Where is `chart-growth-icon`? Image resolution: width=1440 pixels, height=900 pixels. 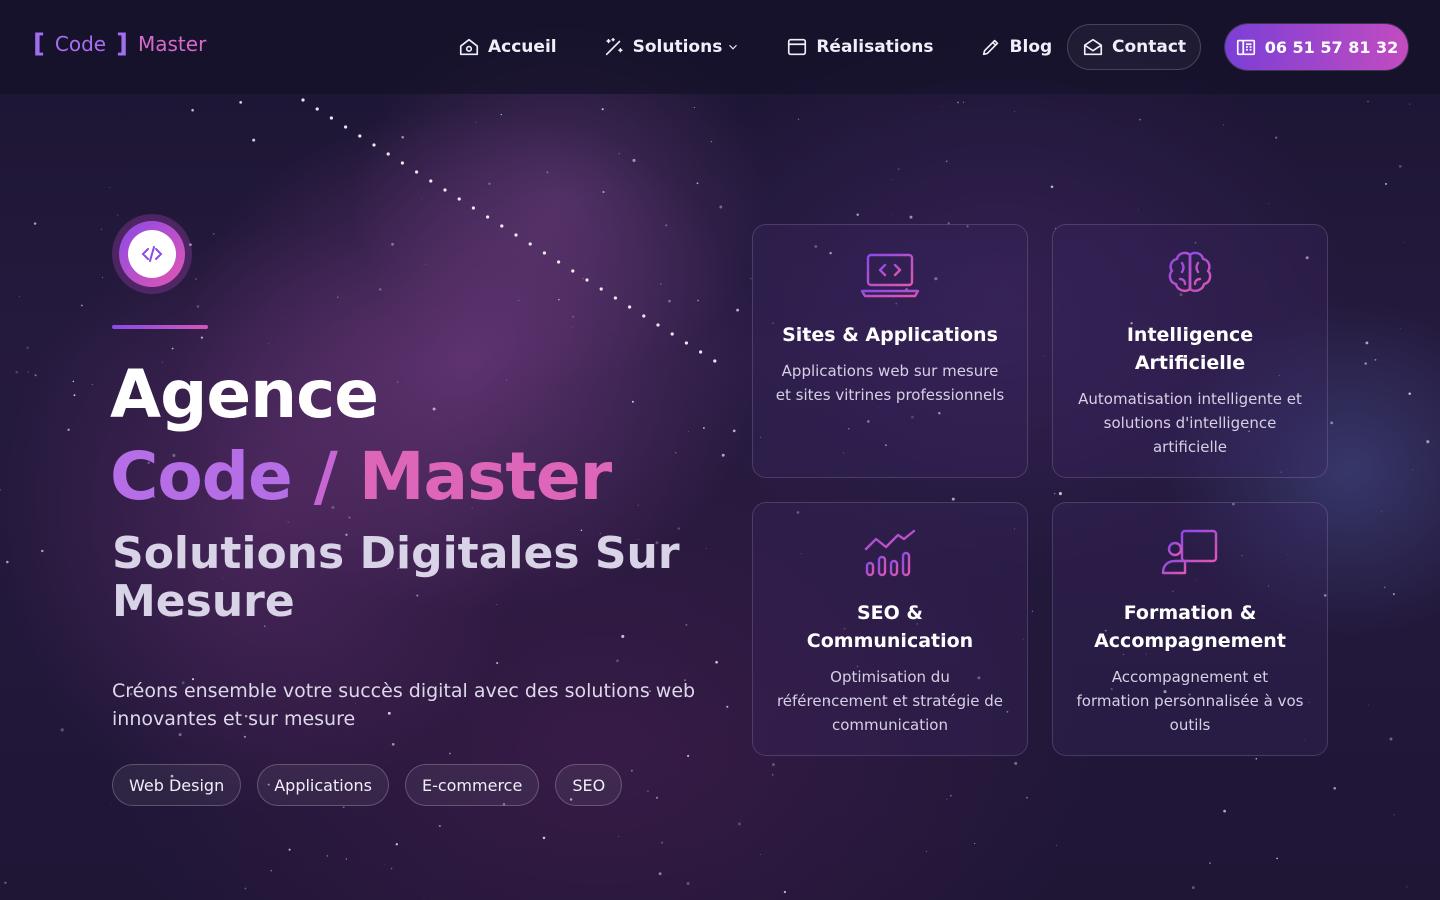
chart-growth-icon is located at coordinates (890, 553).